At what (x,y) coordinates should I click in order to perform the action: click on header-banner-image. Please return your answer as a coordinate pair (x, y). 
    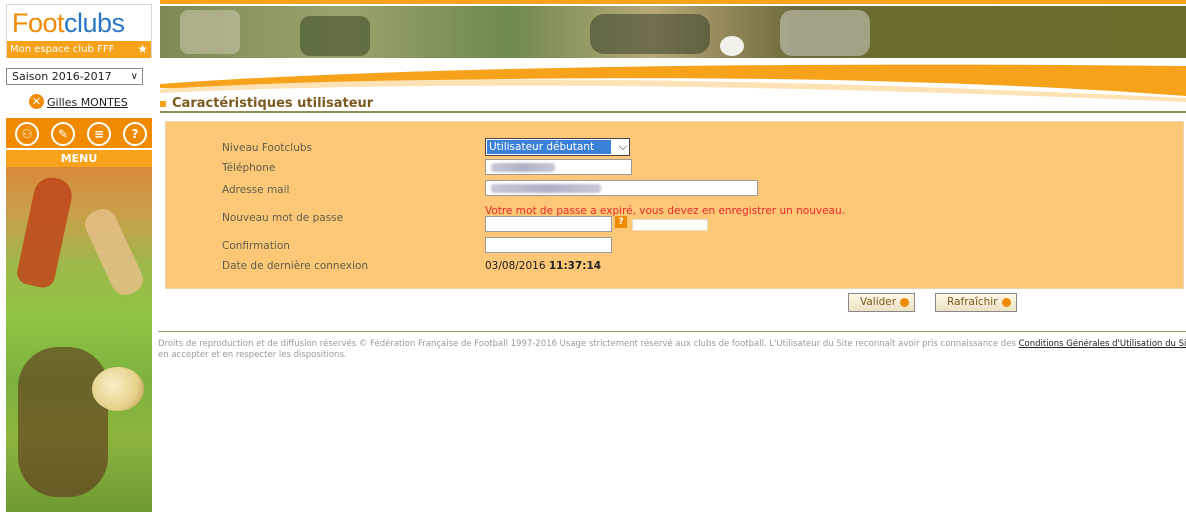
    Looking at the image, I should click on (673, 32).